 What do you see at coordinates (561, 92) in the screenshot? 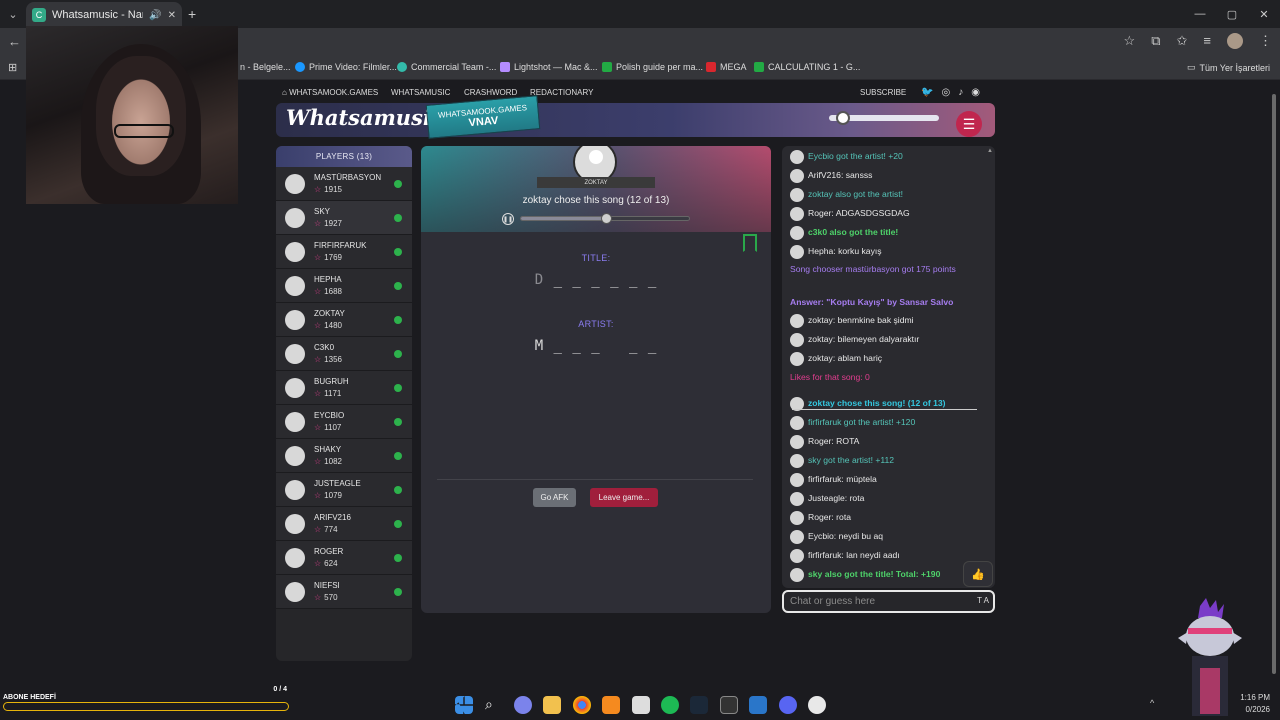
I see `nav-link-redactionary: REDACTIONARY` at bounding box center [561, 92].